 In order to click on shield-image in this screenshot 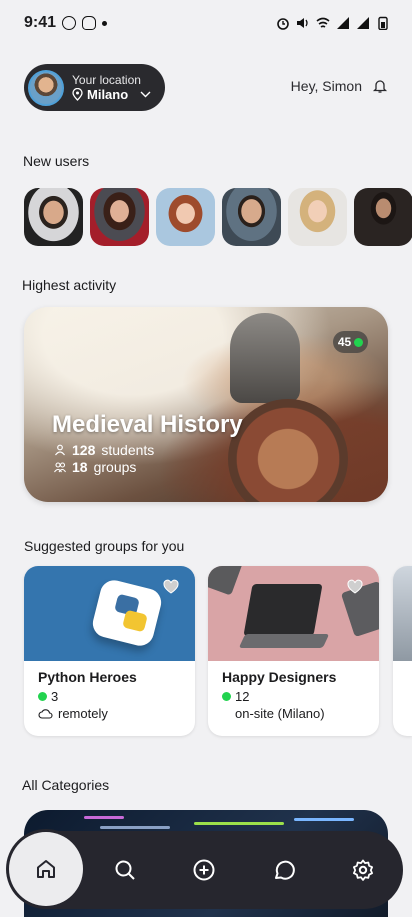, I will do `click(288, 450)`.